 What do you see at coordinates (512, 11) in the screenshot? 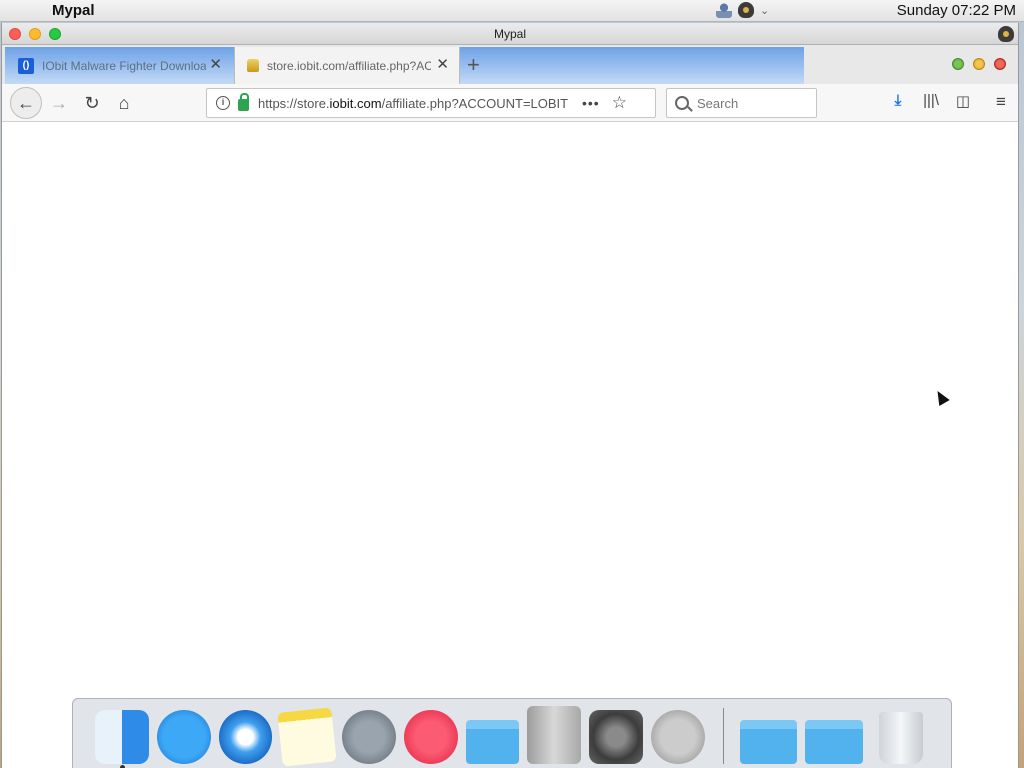
I see `menu-bar: Mypal ⌄ Sunday 07:22 PM` at bounding box center [512, 11].